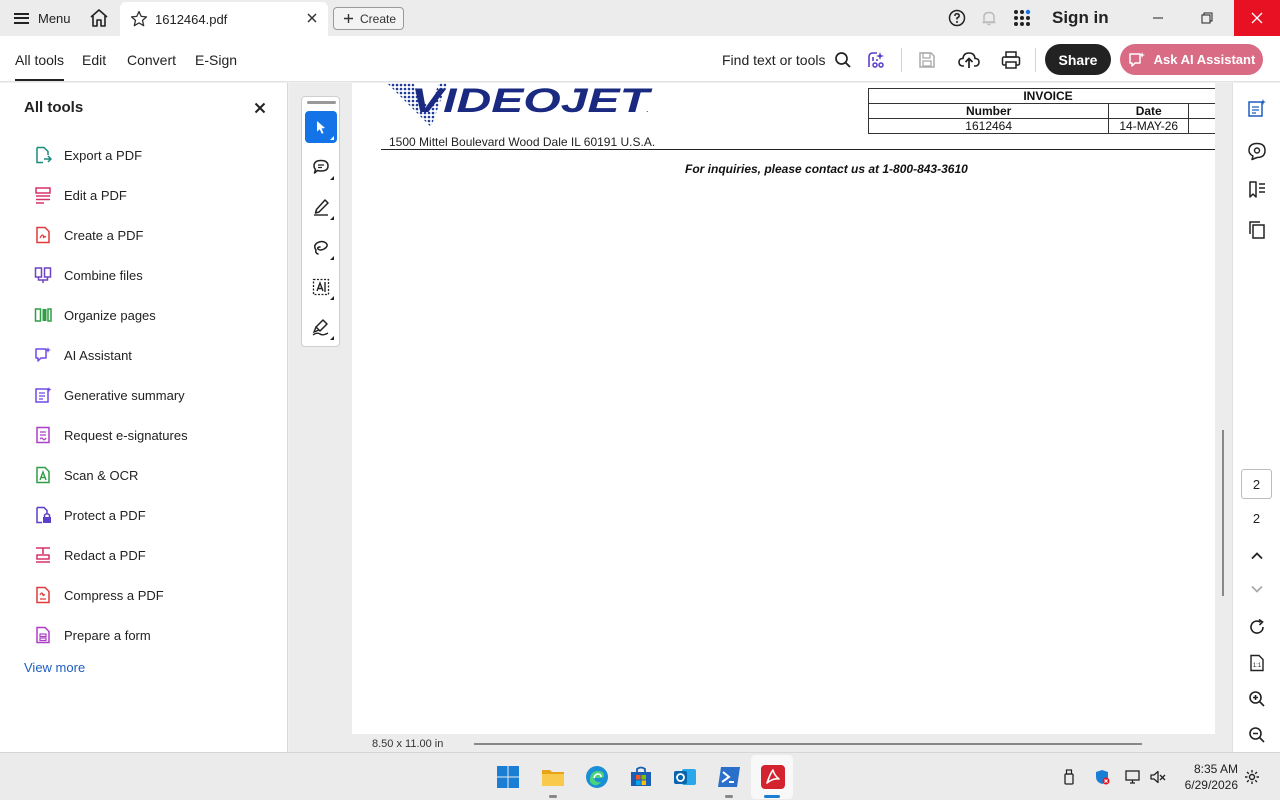  I want to click on apps-button, so click(1022, 18).